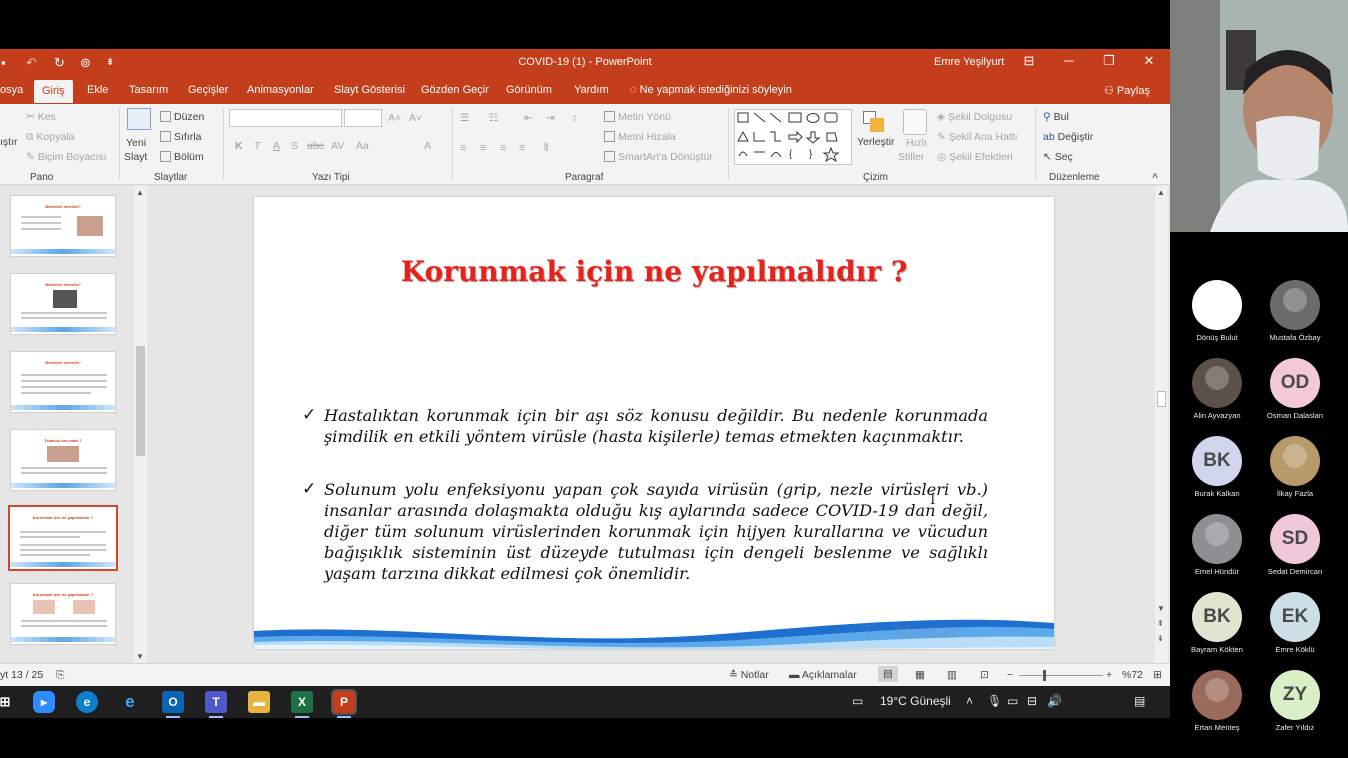  What do you see at coordinates (640, 137) in the screenshot?
I see `align-text-button: Metni Hizala` at bounding box center [640, 137].